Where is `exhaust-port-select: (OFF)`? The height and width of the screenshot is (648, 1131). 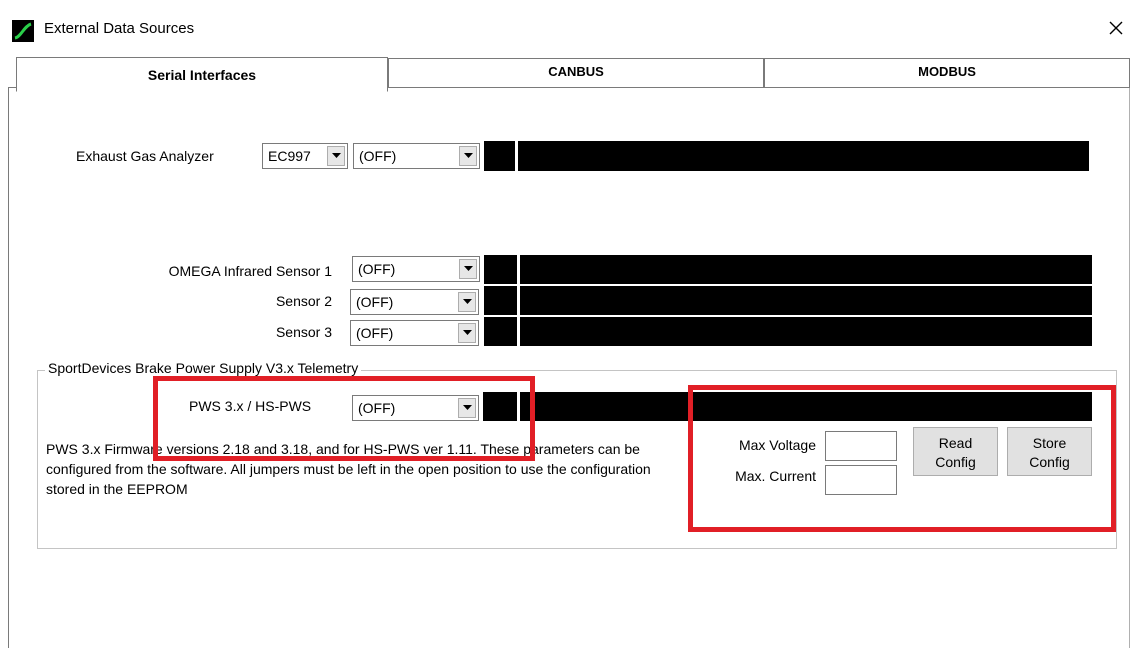 exhaust-port-select: (OFF) is located at coordinates (416, 156).